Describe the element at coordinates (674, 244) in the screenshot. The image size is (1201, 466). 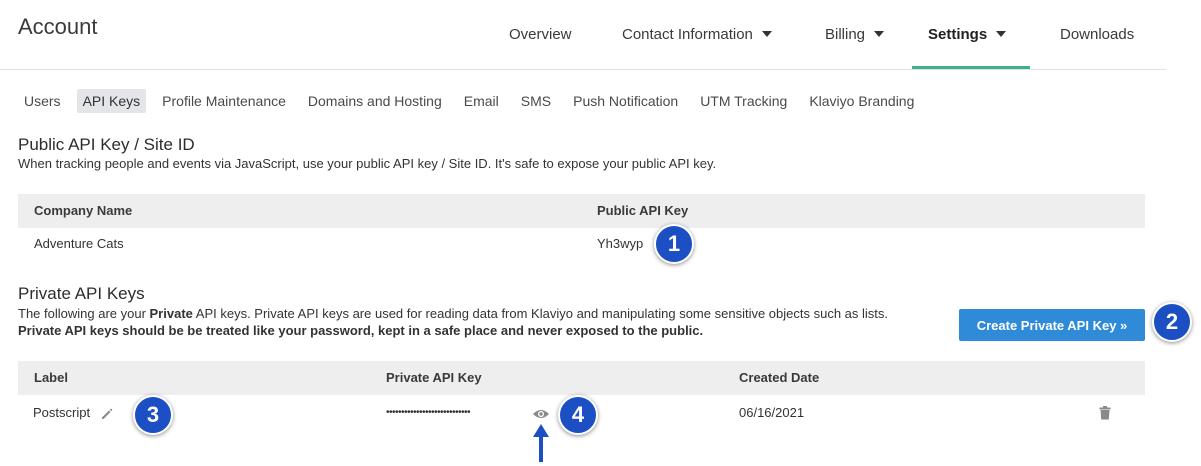
I see `annotation-badge-1: 1` at that location.